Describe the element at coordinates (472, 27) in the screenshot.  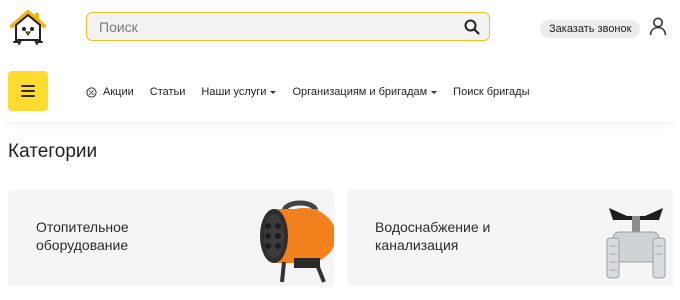
I see `search-icon` at that location.